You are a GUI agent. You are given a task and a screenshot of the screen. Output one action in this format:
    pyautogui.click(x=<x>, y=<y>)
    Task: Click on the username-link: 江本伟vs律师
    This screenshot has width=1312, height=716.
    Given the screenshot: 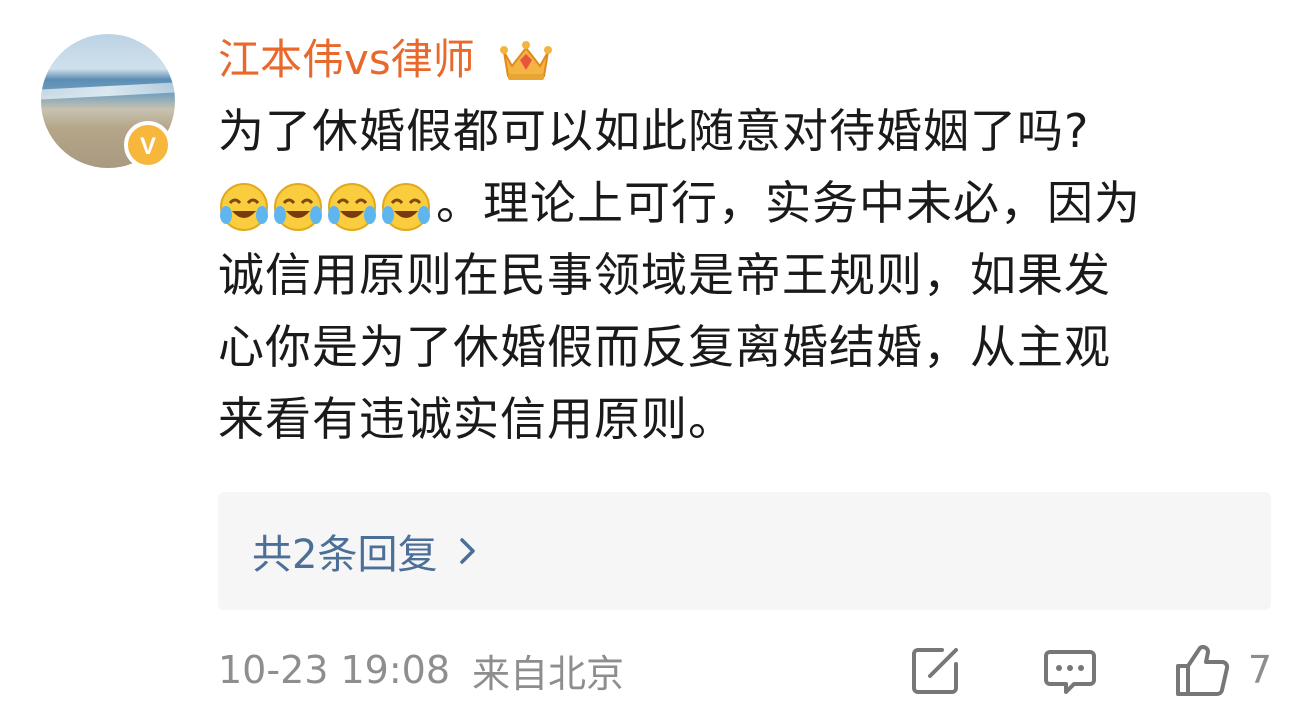 What is the action you would take?
    pyautogui.click(x=346, y=60)
    